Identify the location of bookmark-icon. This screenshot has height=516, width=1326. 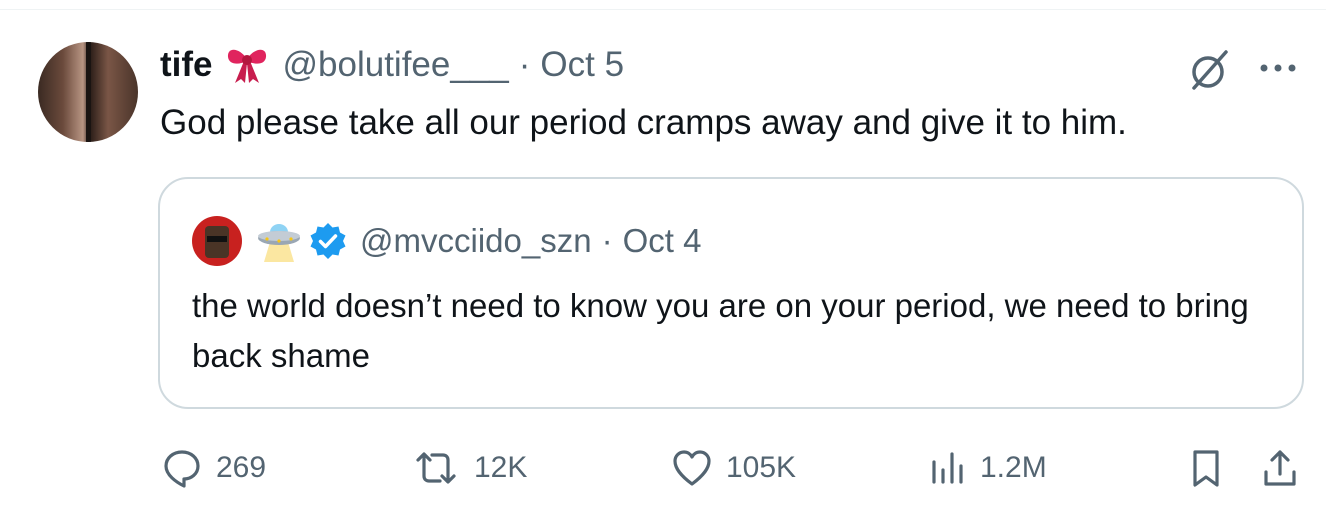
(1206, 468).